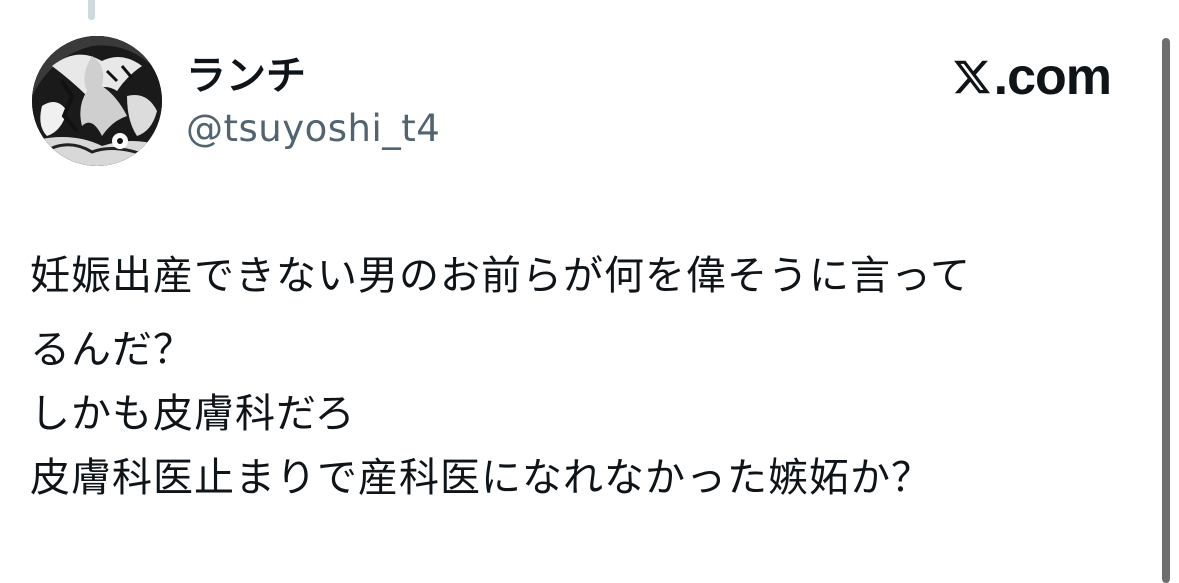 Image resolution: width=1179 pixels, height=583 pixels. I want to click on post-text-line: るんだ？, so click(112, 350).